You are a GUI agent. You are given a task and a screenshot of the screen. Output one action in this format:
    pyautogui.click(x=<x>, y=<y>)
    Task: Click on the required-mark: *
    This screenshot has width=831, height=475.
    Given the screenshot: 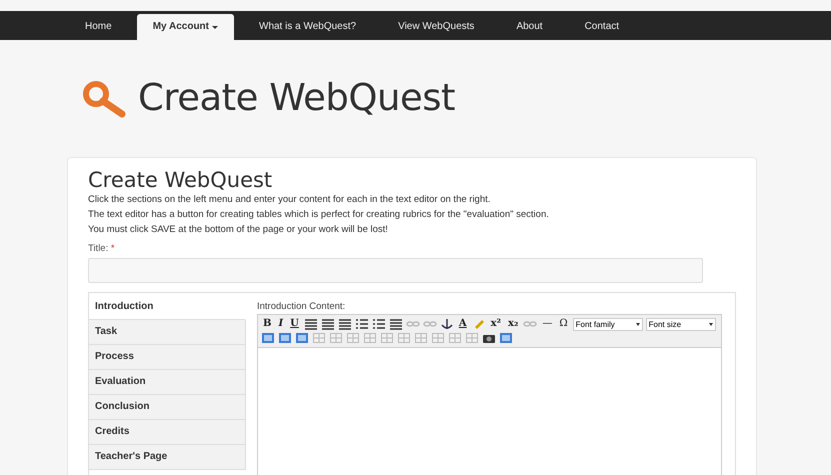 What is the action you would take?
    pyautogui.click(x=112, y=248)
    